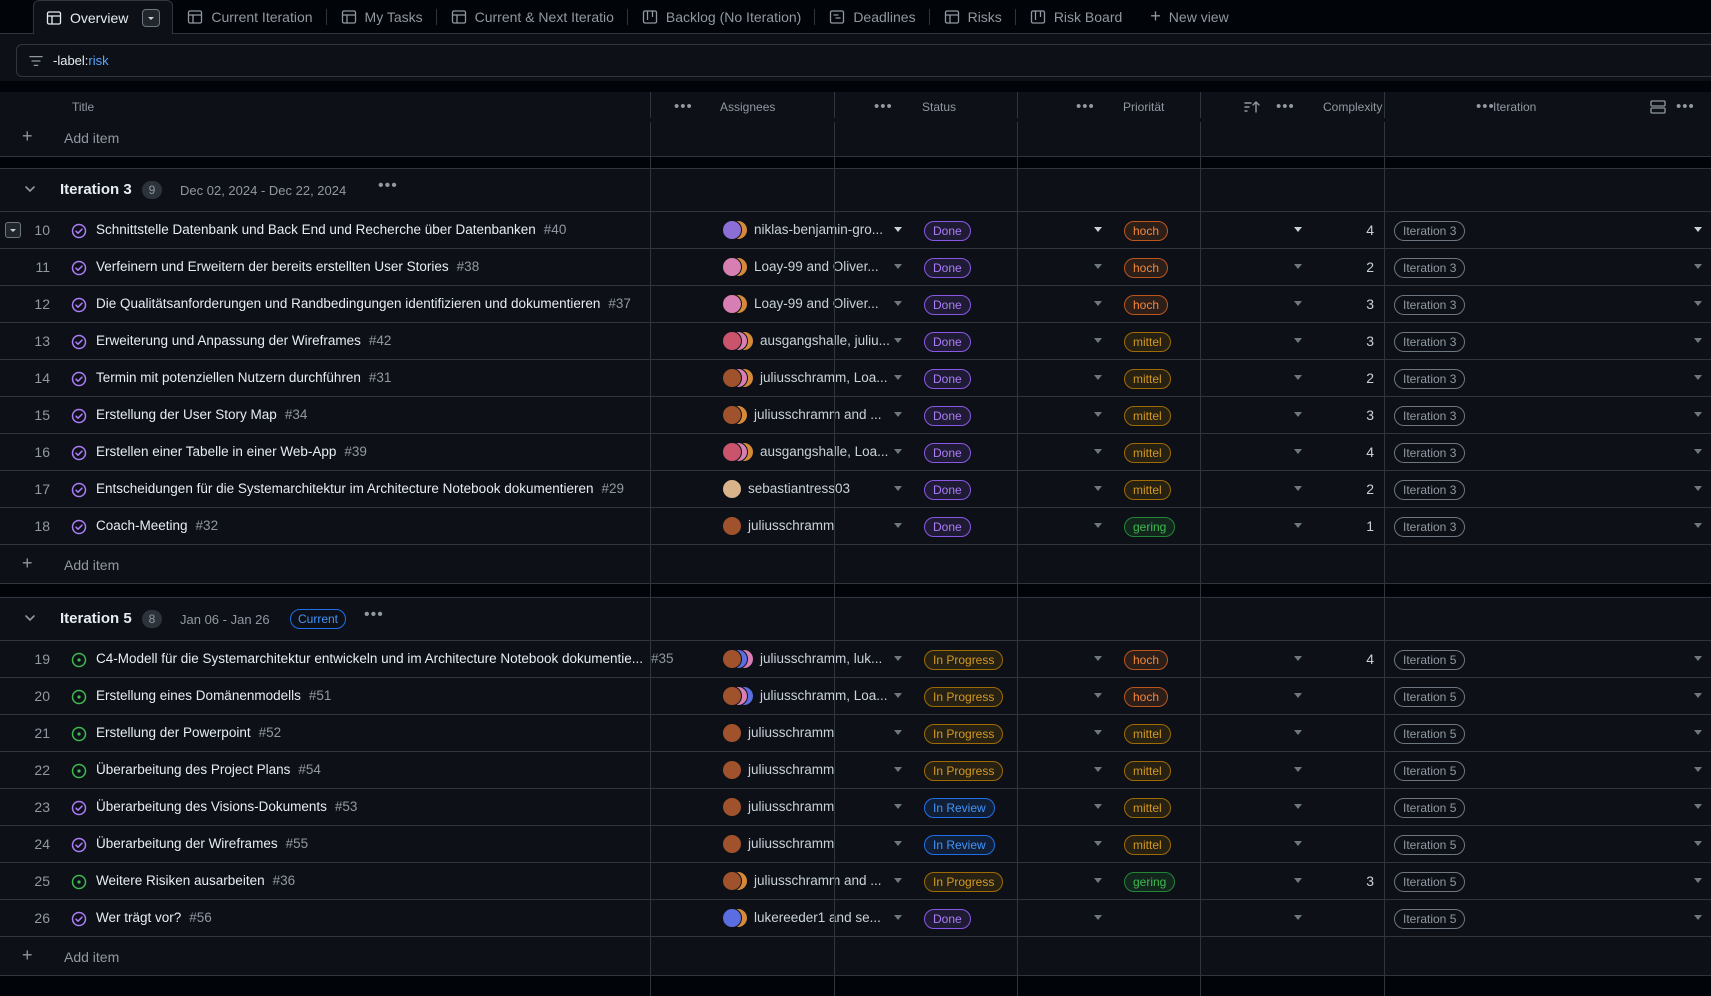  Describe the element at coordinates (195, 880) in the screenshot. I see `issue-title: Weitere Risiken ausarbeiten #36` at that location.